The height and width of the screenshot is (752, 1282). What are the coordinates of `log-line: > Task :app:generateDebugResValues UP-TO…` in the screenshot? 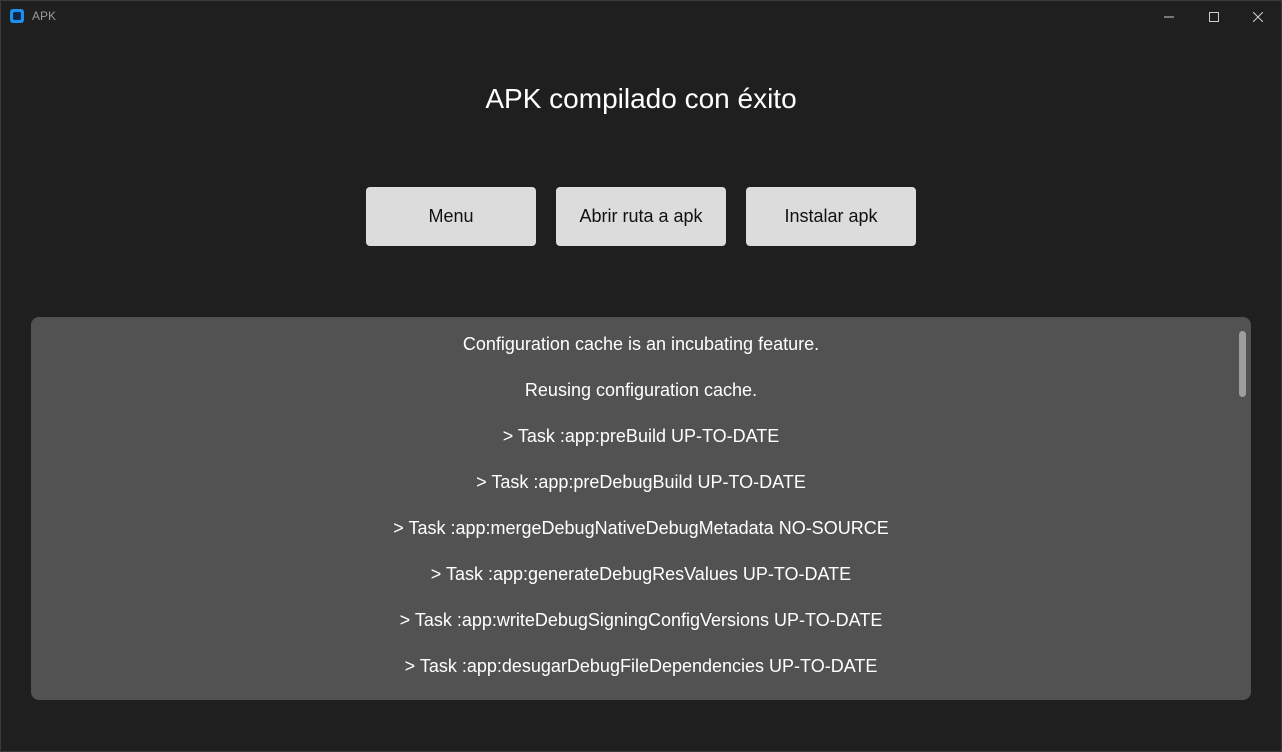 It's located at (641, 574).